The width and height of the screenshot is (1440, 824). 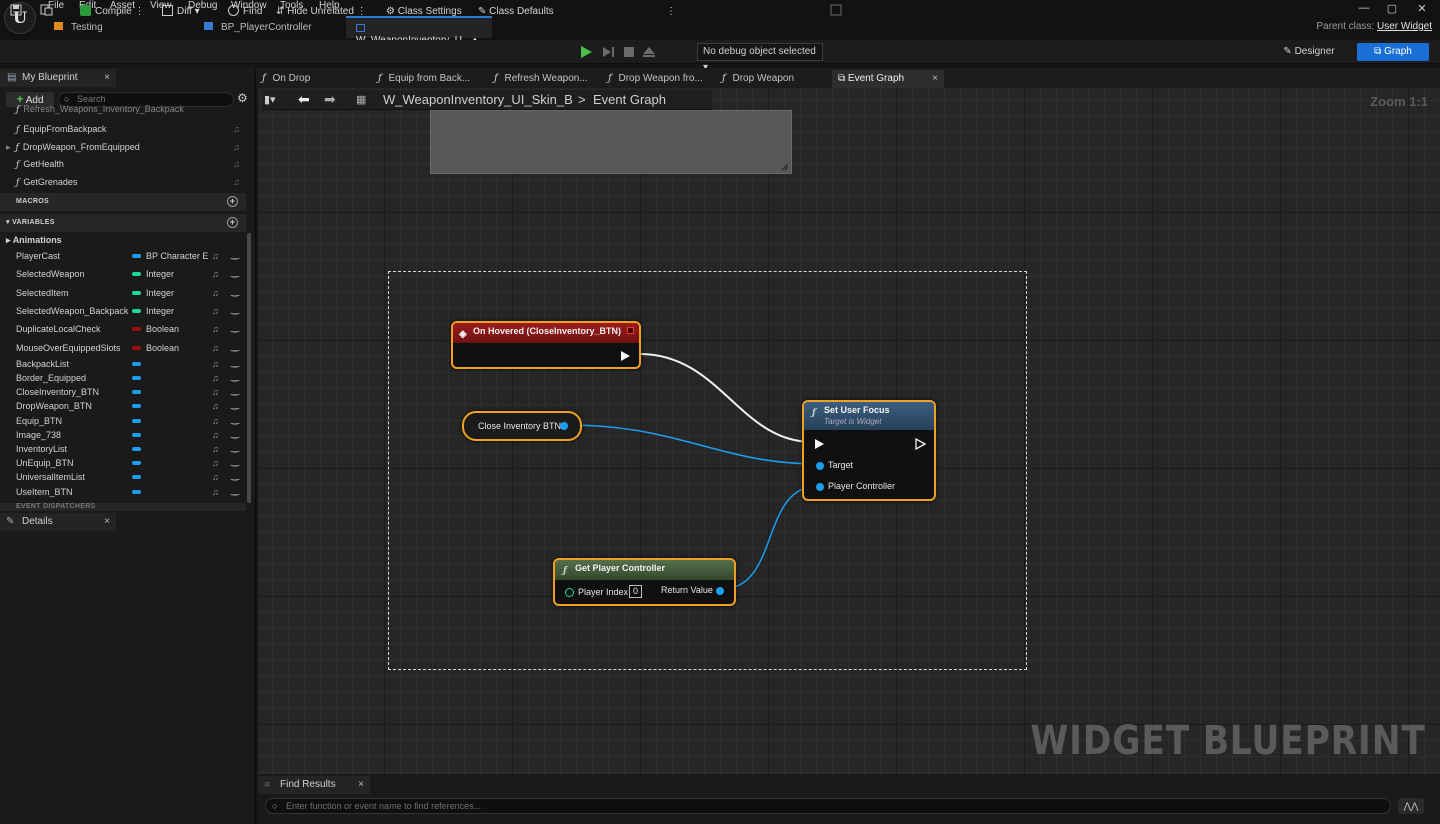 I want to click on close-inventory-btn-node: Close Inventory BTN, so click(x=522, y=426).